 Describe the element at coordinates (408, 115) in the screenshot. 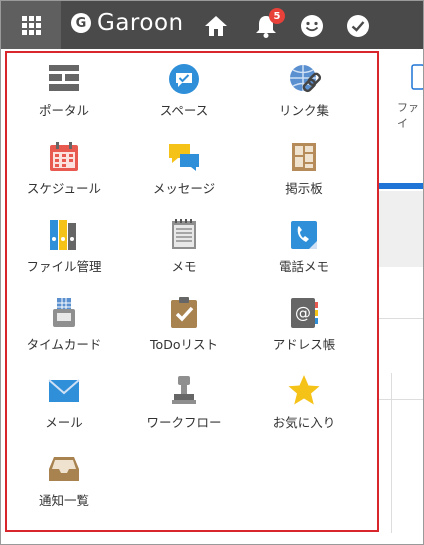

I see `background-tab-label: ファイ` at that location.